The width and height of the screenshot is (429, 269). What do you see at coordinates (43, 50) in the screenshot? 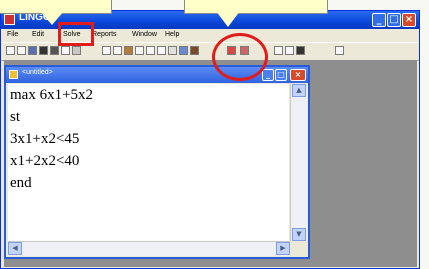
I see `print-icon` at bounding box center [43, 50].